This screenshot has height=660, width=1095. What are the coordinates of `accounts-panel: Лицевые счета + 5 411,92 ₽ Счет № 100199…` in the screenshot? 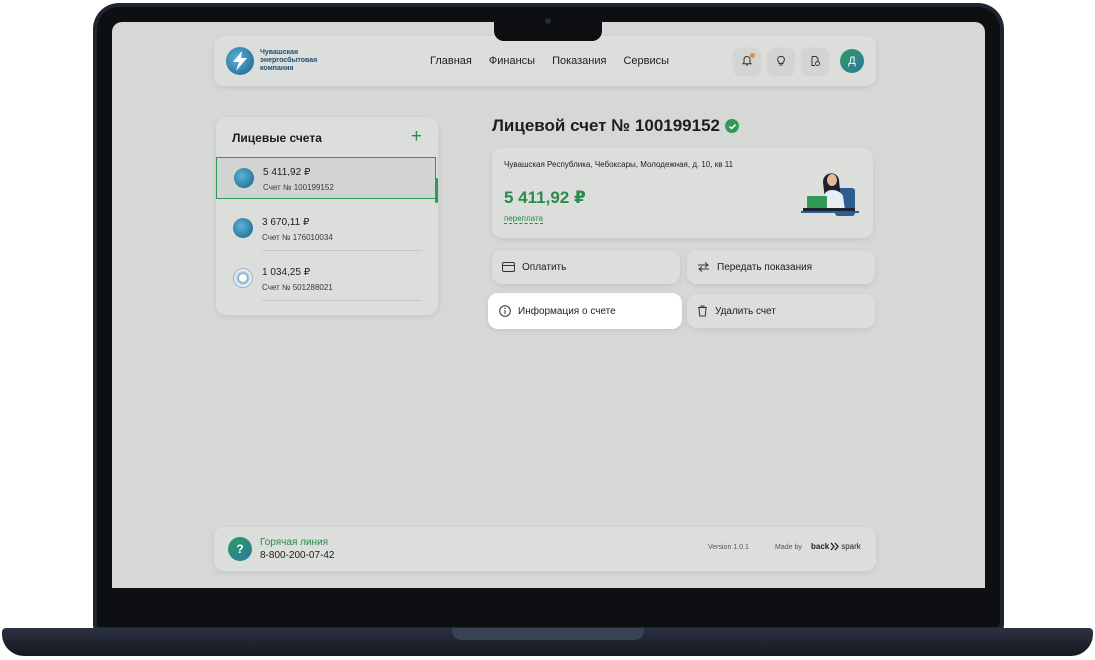 It's located at (327, 216).